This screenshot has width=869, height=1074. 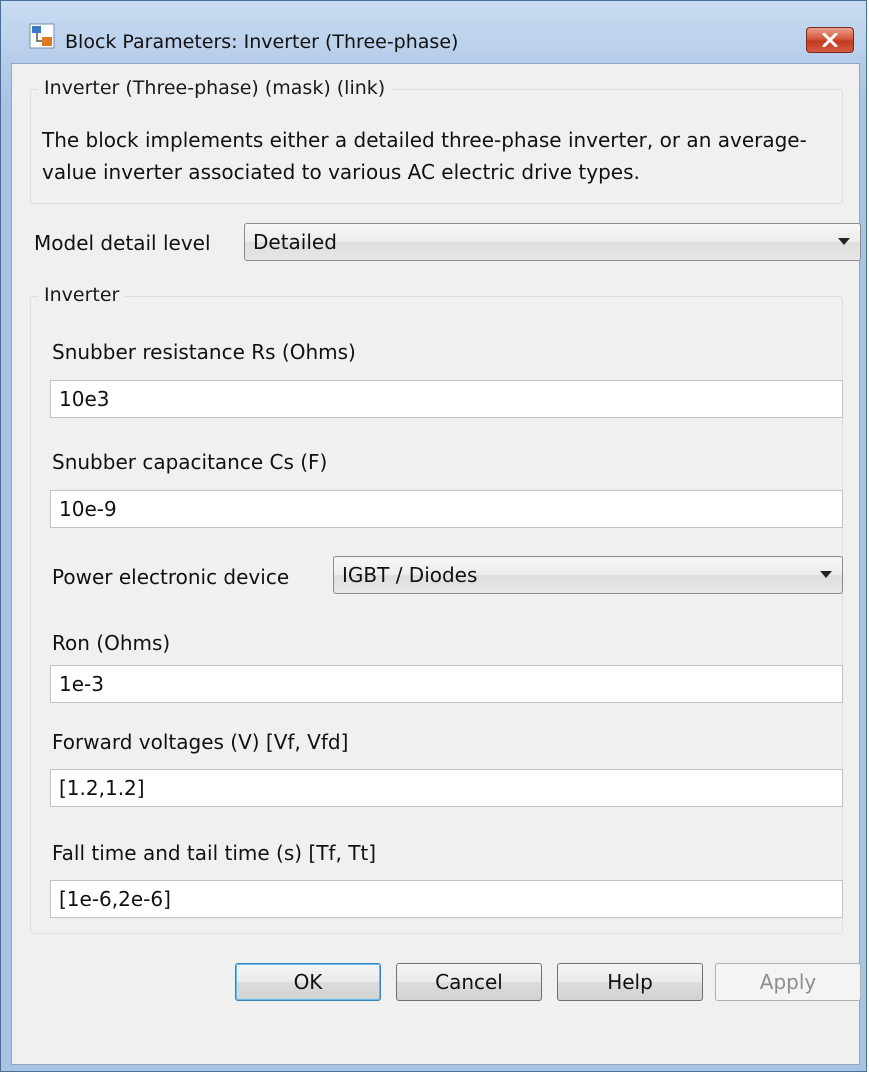 I want to click on title-bar: Block Parameters: Inverter (Three-phase), so click(x=433, y=32).